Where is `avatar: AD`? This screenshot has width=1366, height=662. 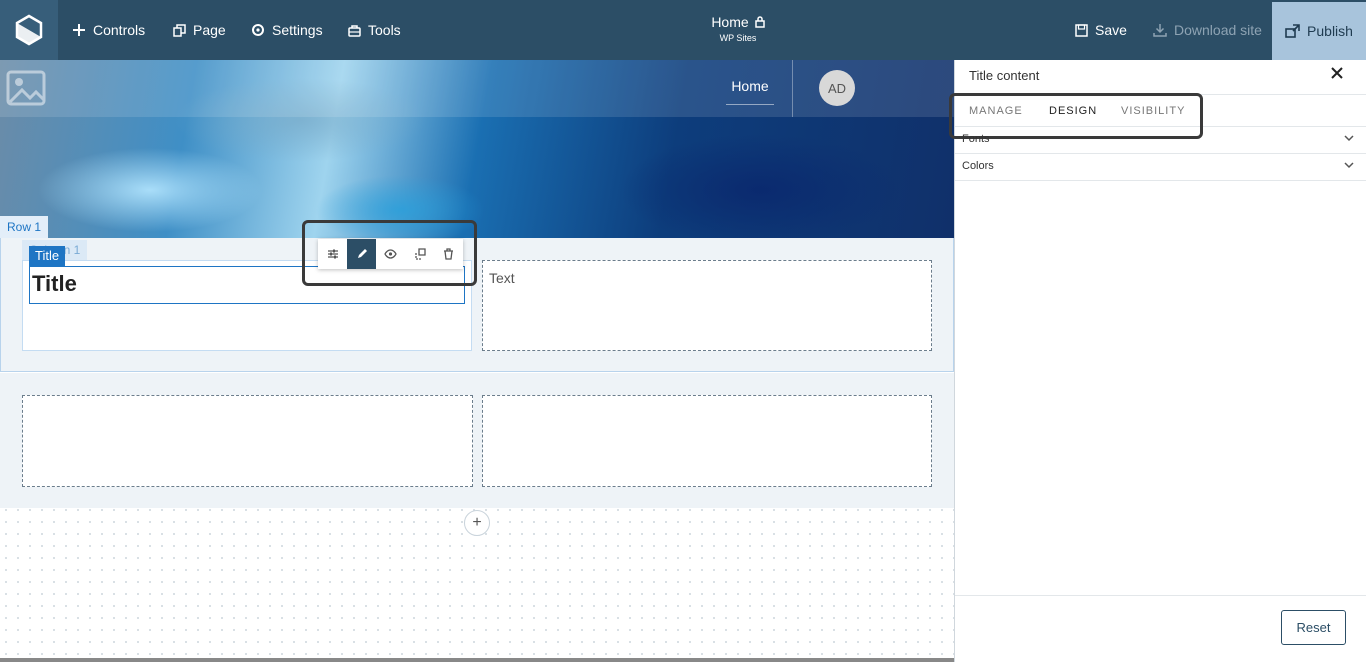 avatar: AD is located at coordinates (837, 88).